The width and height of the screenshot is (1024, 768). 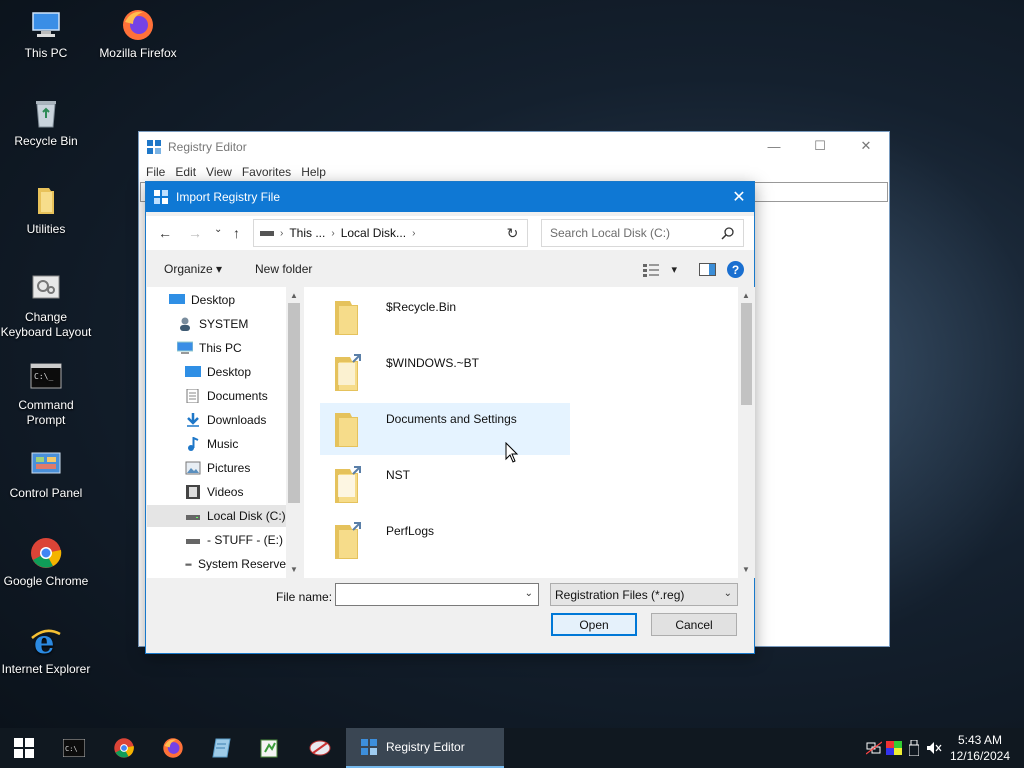 I want to click on desktop-icon-this-pc: This PC, so click(x=46, y=34).